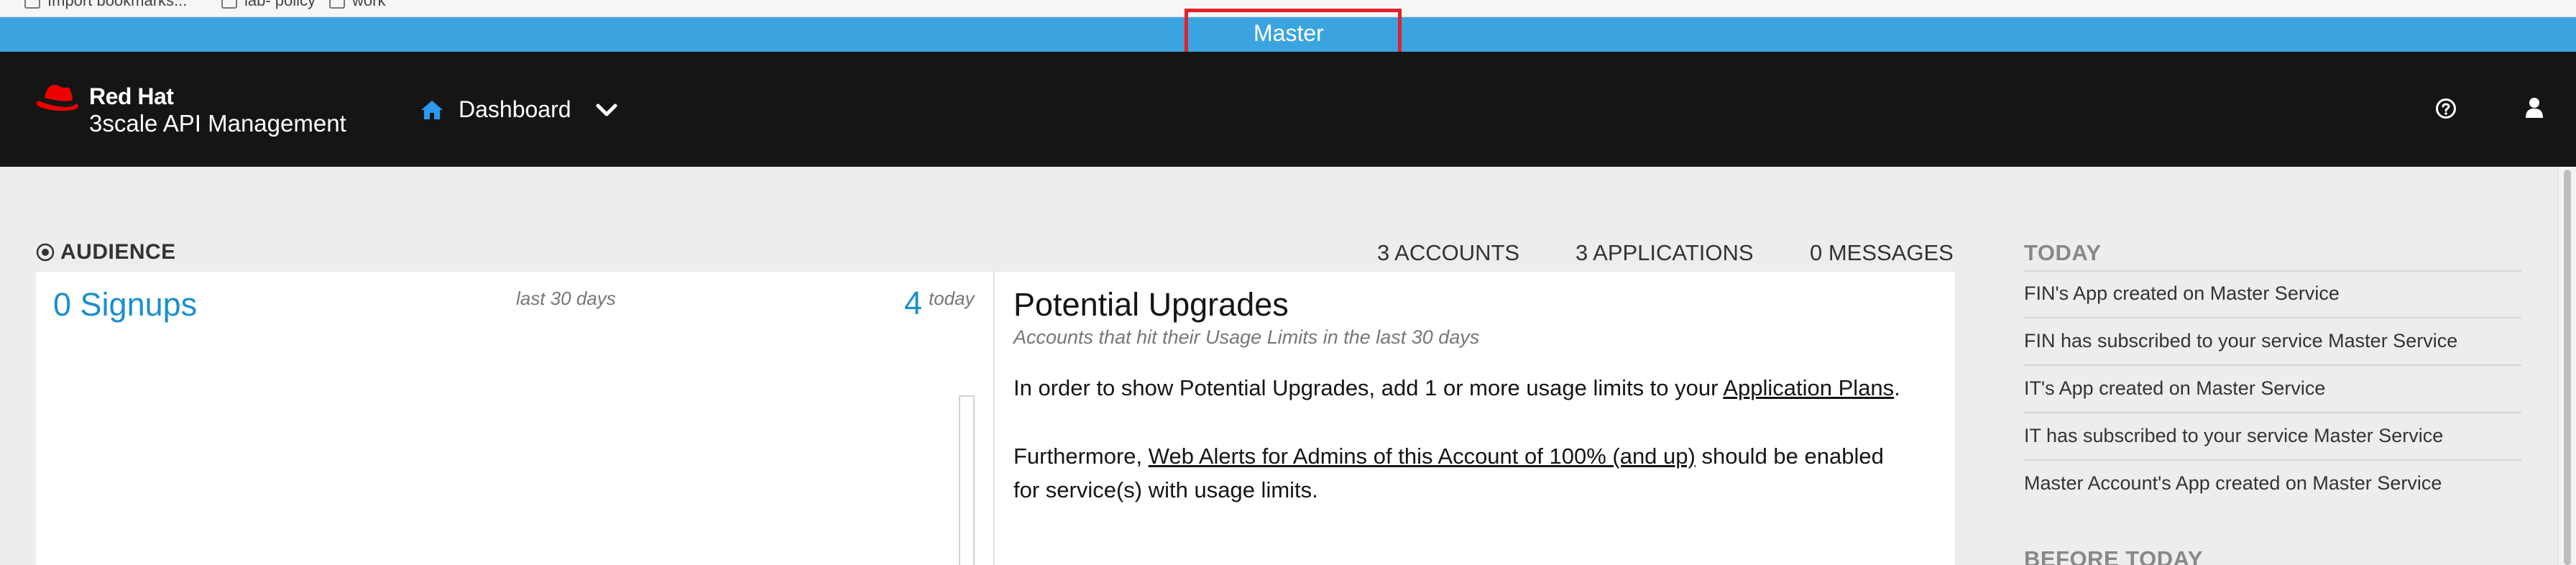 The height and width of the screenshot is (565, 2576). What do you see at coordinates (2534, 107) in the screenshot?
I see `user-icon` at bounding box center [2534, 107].